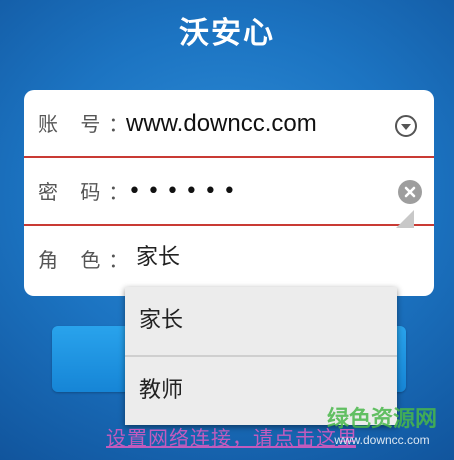 The image size is (454, 460). I want to click on watermark-title: 绿色资源网, so click(381, 419).